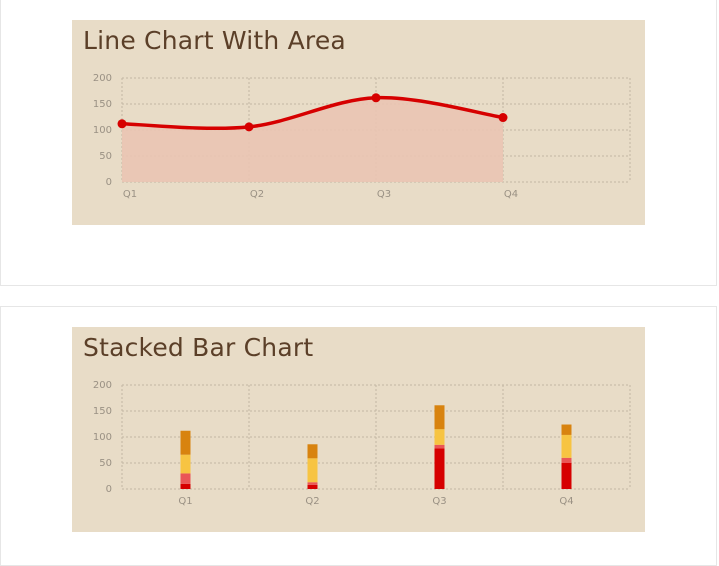 Image resolution: width=719 pixels, height=566 pixels. What do you see at coordinates (102, 385) in the screenshot?
I see `stacked-ytick-label: 200` at bounding box center [102, 385].